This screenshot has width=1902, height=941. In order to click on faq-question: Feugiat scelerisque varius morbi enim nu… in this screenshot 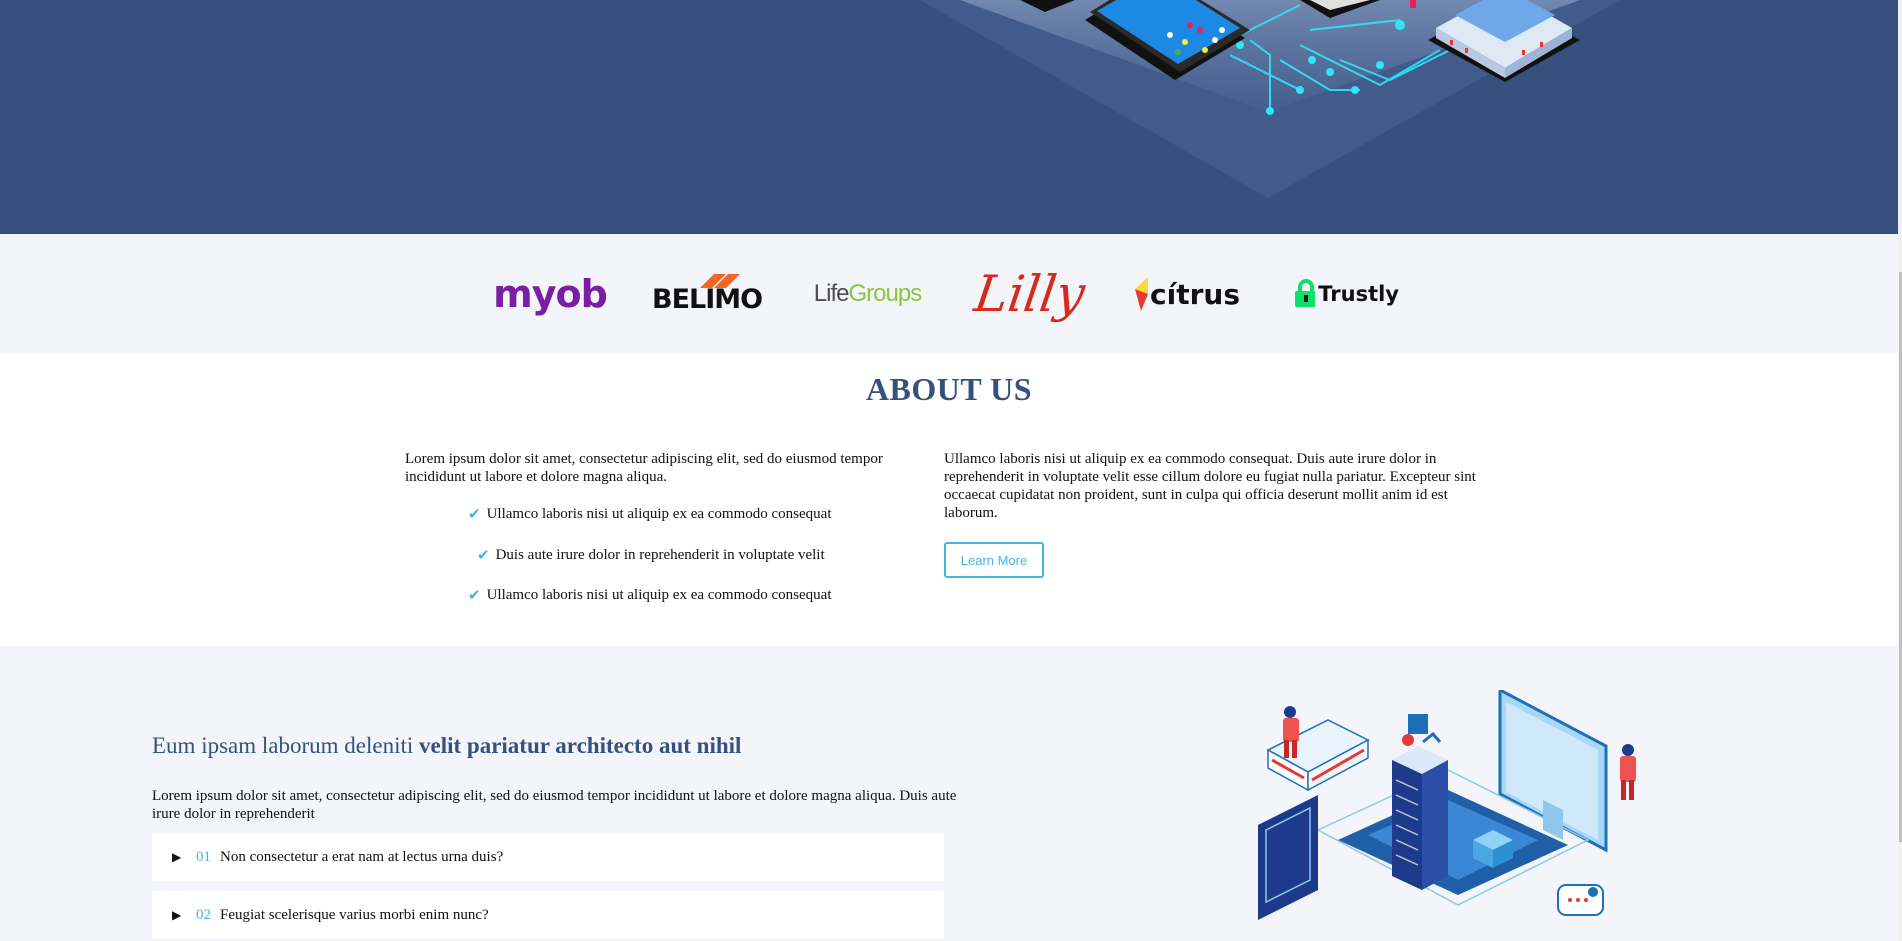, I will do `click(354, 914)`.